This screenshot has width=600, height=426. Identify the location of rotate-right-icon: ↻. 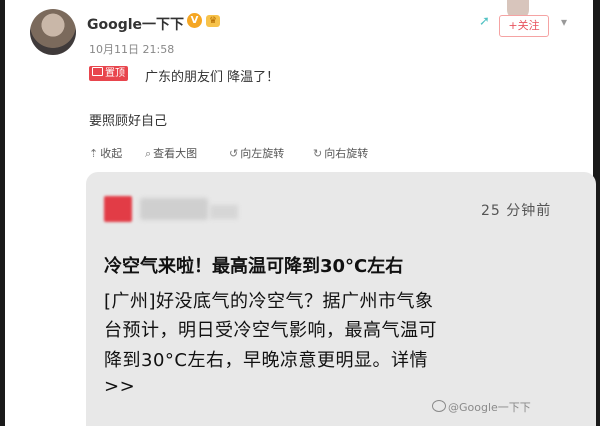
(318, 153).